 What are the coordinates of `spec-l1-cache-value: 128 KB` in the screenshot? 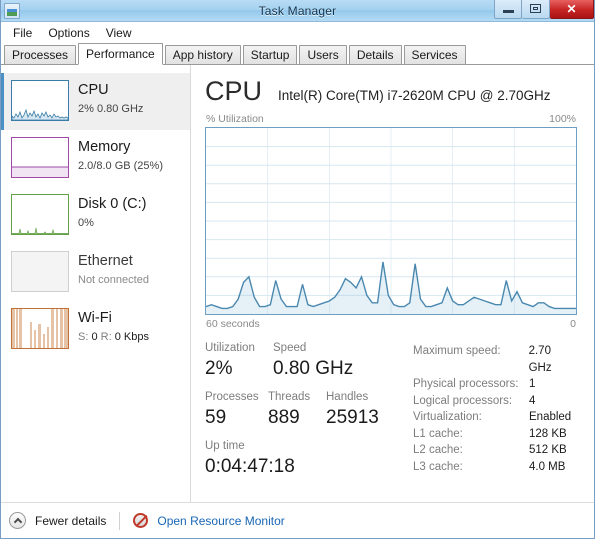 It's located at (548, 433).